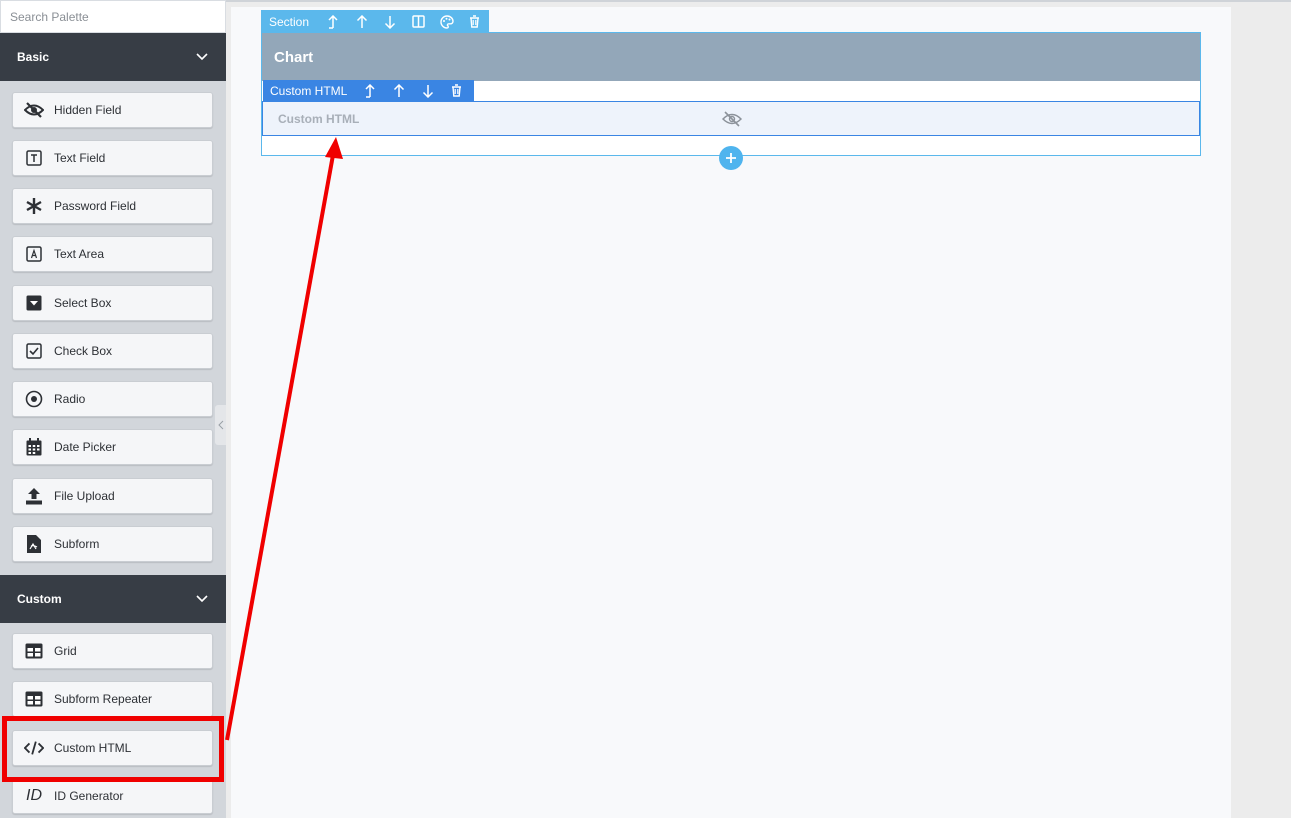 The width and height of the screenshot is (1291, 818). I want to click on palette-item-label: Select Box, so click(83, 303).